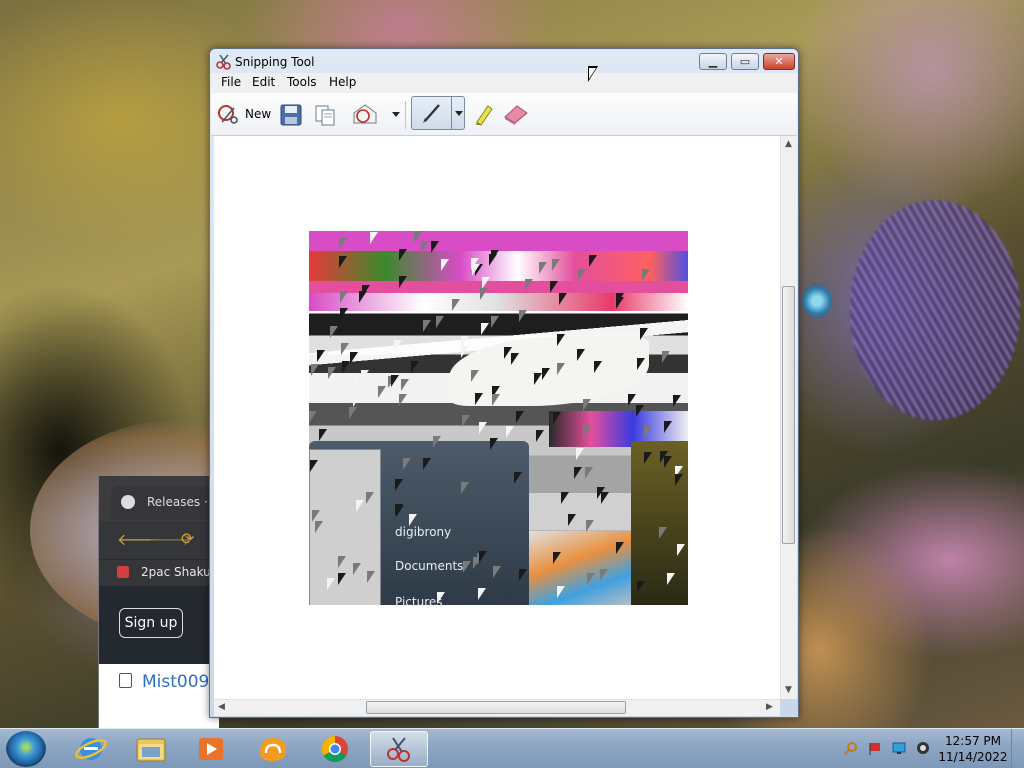 The width and height of the screenshot is (1024, 768). What do you see at coordinates (151, 749) in the screenshot?
I see `taskbar-windows-explorer` at bounding box center [151, 749].